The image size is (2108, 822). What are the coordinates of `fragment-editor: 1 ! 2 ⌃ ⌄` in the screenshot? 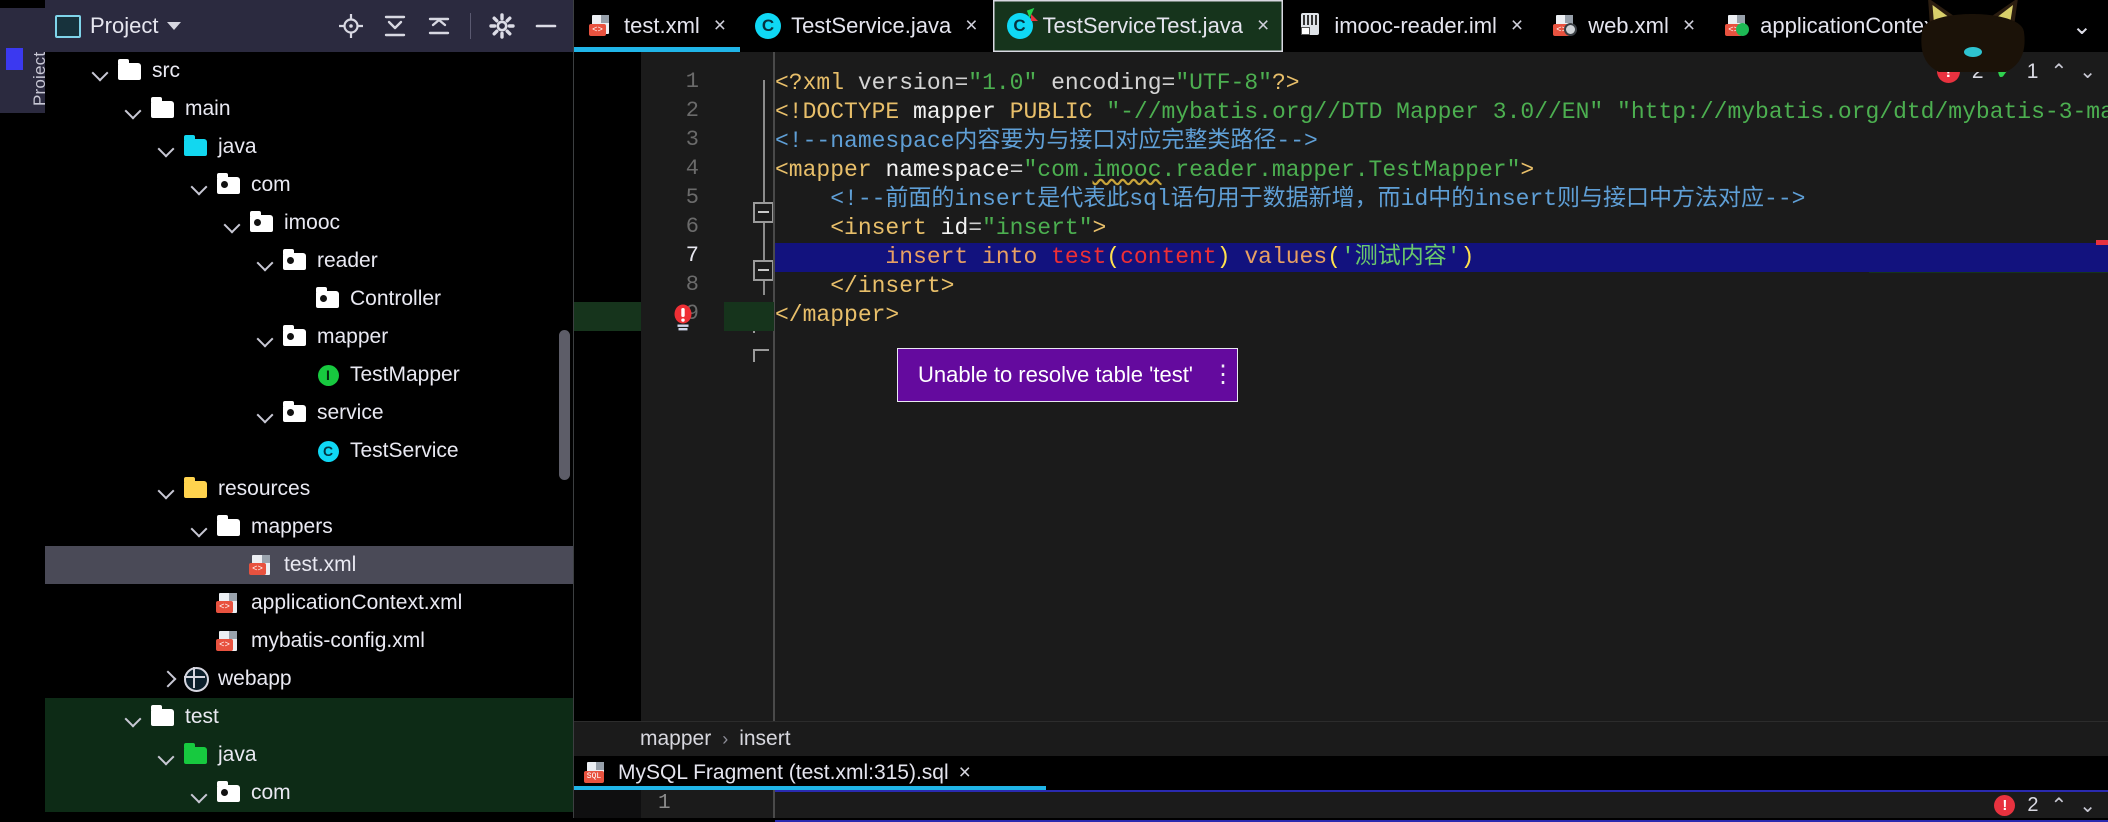 It's located at (1341, 806).